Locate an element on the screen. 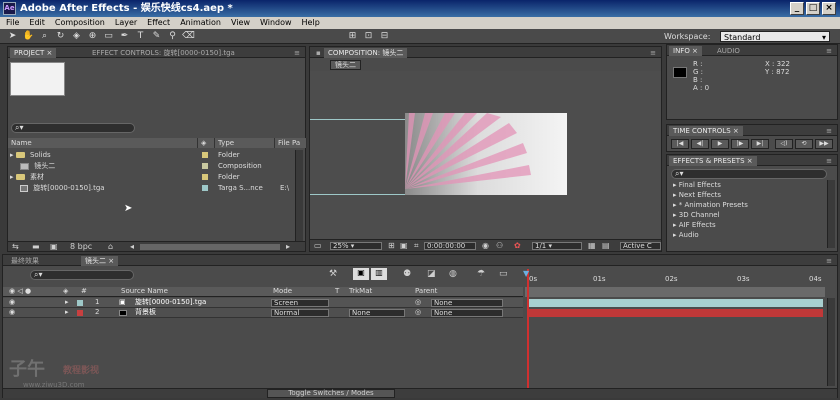 Image resolution: width=840 pixels, height=400 pixels. layer-name: 背景板 is located at coordinates (145, 312).